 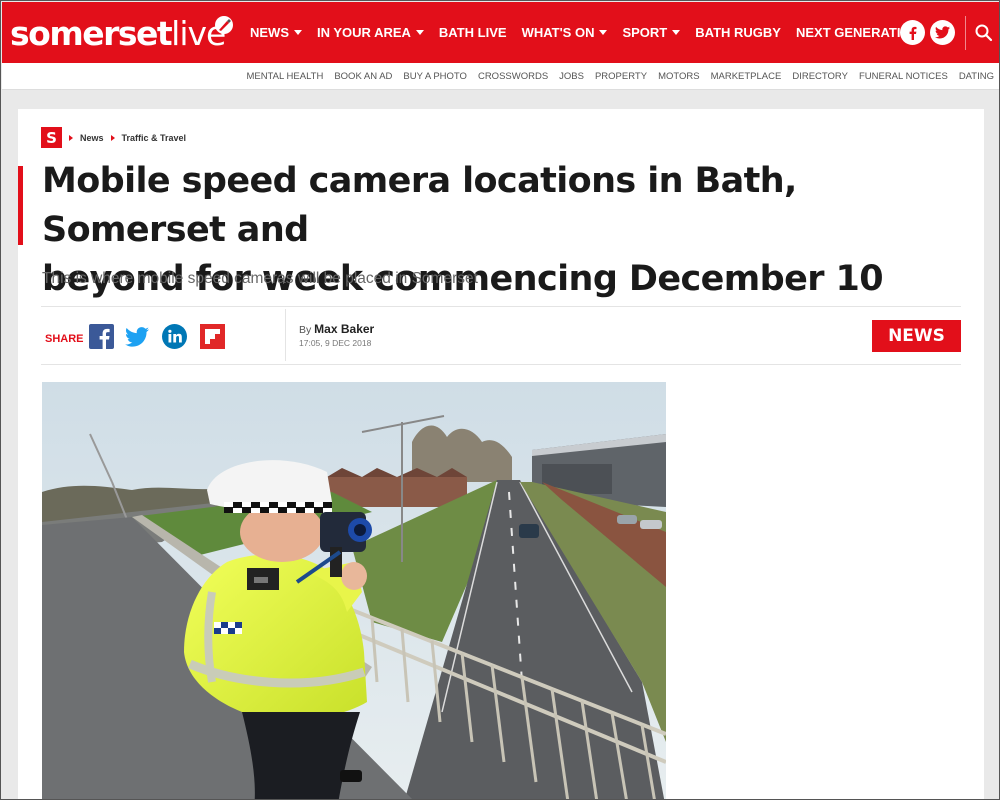 What do you see at coordinates (645, 32) in the screenshot?
I see `nav-item-label: SPORT` at bounding box center [645, 32].